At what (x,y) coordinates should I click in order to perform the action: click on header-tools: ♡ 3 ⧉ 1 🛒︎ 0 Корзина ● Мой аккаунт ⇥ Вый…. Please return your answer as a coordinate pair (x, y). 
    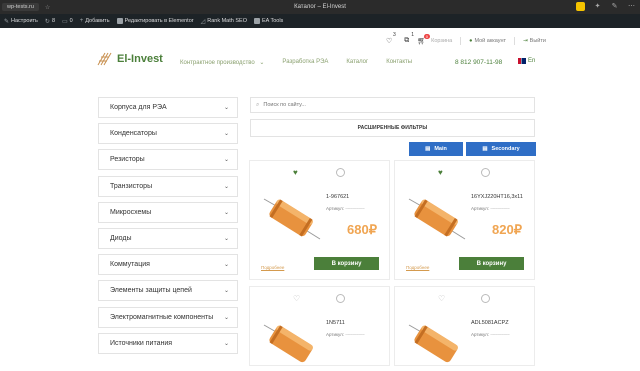
    Looking at the image, I should click on (466, 38).